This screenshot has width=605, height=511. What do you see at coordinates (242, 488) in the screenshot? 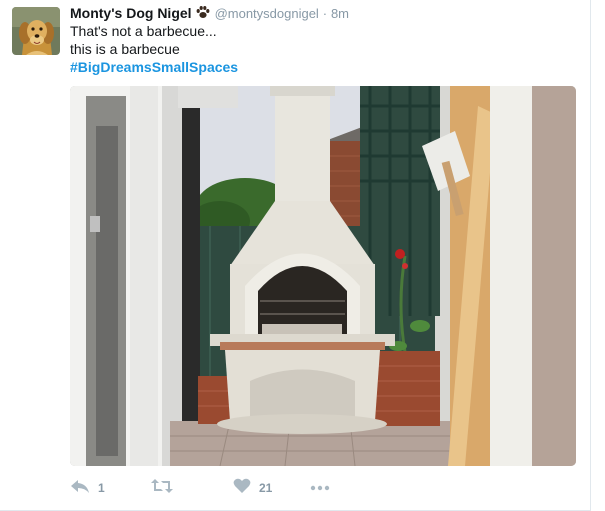
I see `heart-icon` at bounding box center [242, 488].